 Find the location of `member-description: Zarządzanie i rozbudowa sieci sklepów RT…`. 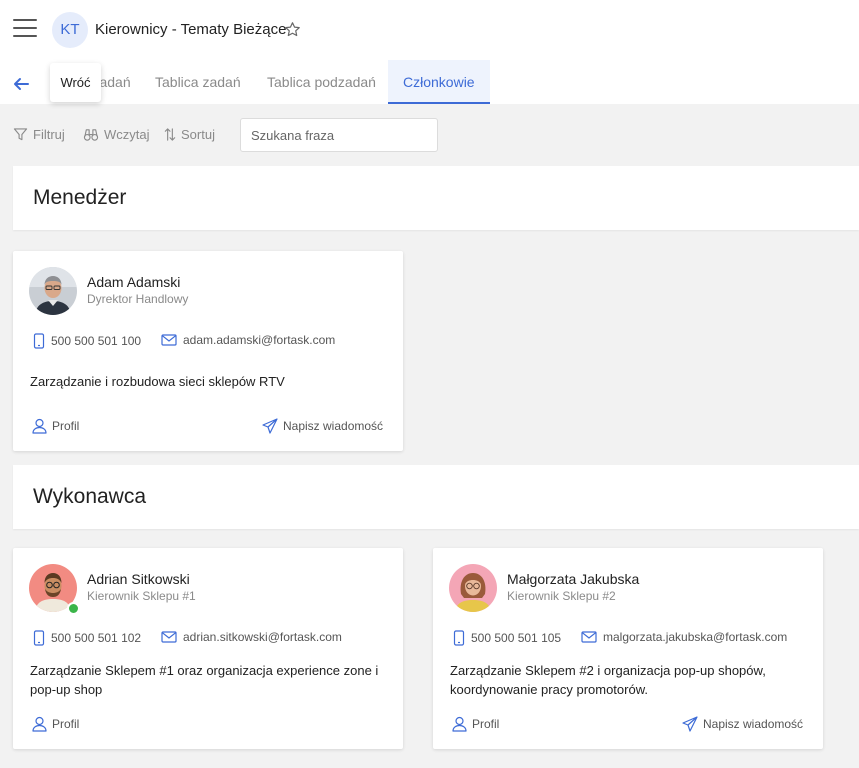

member-description: Zarządzanie i rozbudowa sieci sklepów RT… is located at coordinates (157, 381).